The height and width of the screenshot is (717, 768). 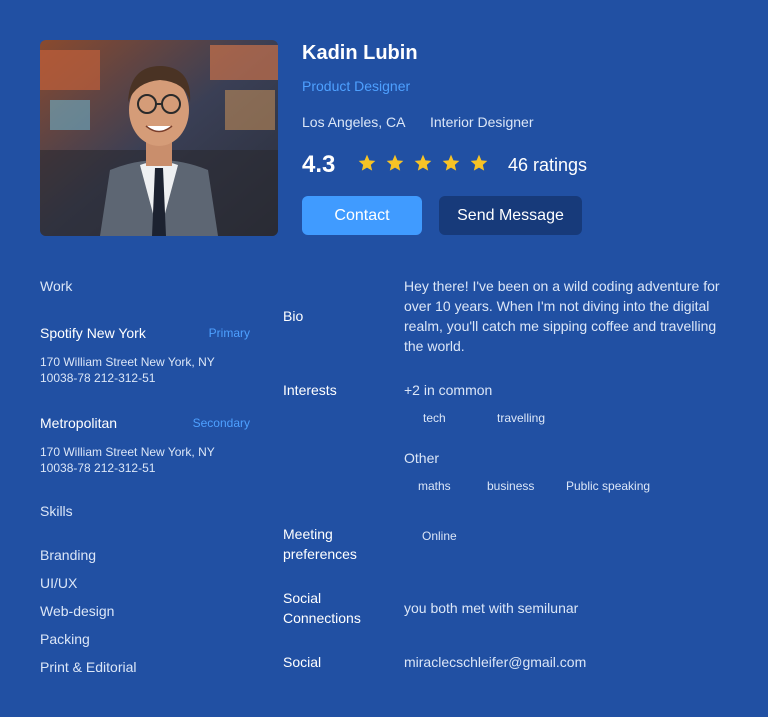 I want to click on skill-item: Branding, so click(x=68, y=555).